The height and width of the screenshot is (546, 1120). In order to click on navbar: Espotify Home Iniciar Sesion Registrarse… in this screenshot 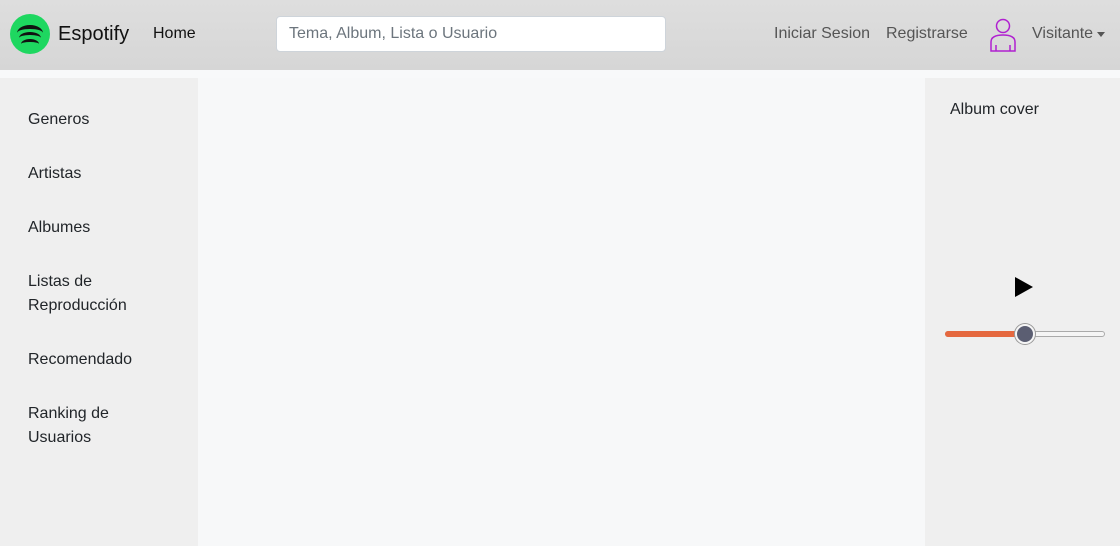, I will do `click(560, 35)`.